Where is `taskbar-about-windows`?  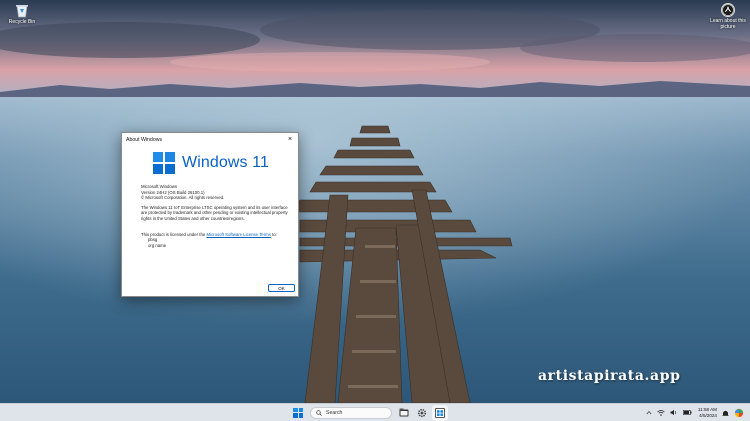
taskbar-about-windows is located at coordinates (440, 412).